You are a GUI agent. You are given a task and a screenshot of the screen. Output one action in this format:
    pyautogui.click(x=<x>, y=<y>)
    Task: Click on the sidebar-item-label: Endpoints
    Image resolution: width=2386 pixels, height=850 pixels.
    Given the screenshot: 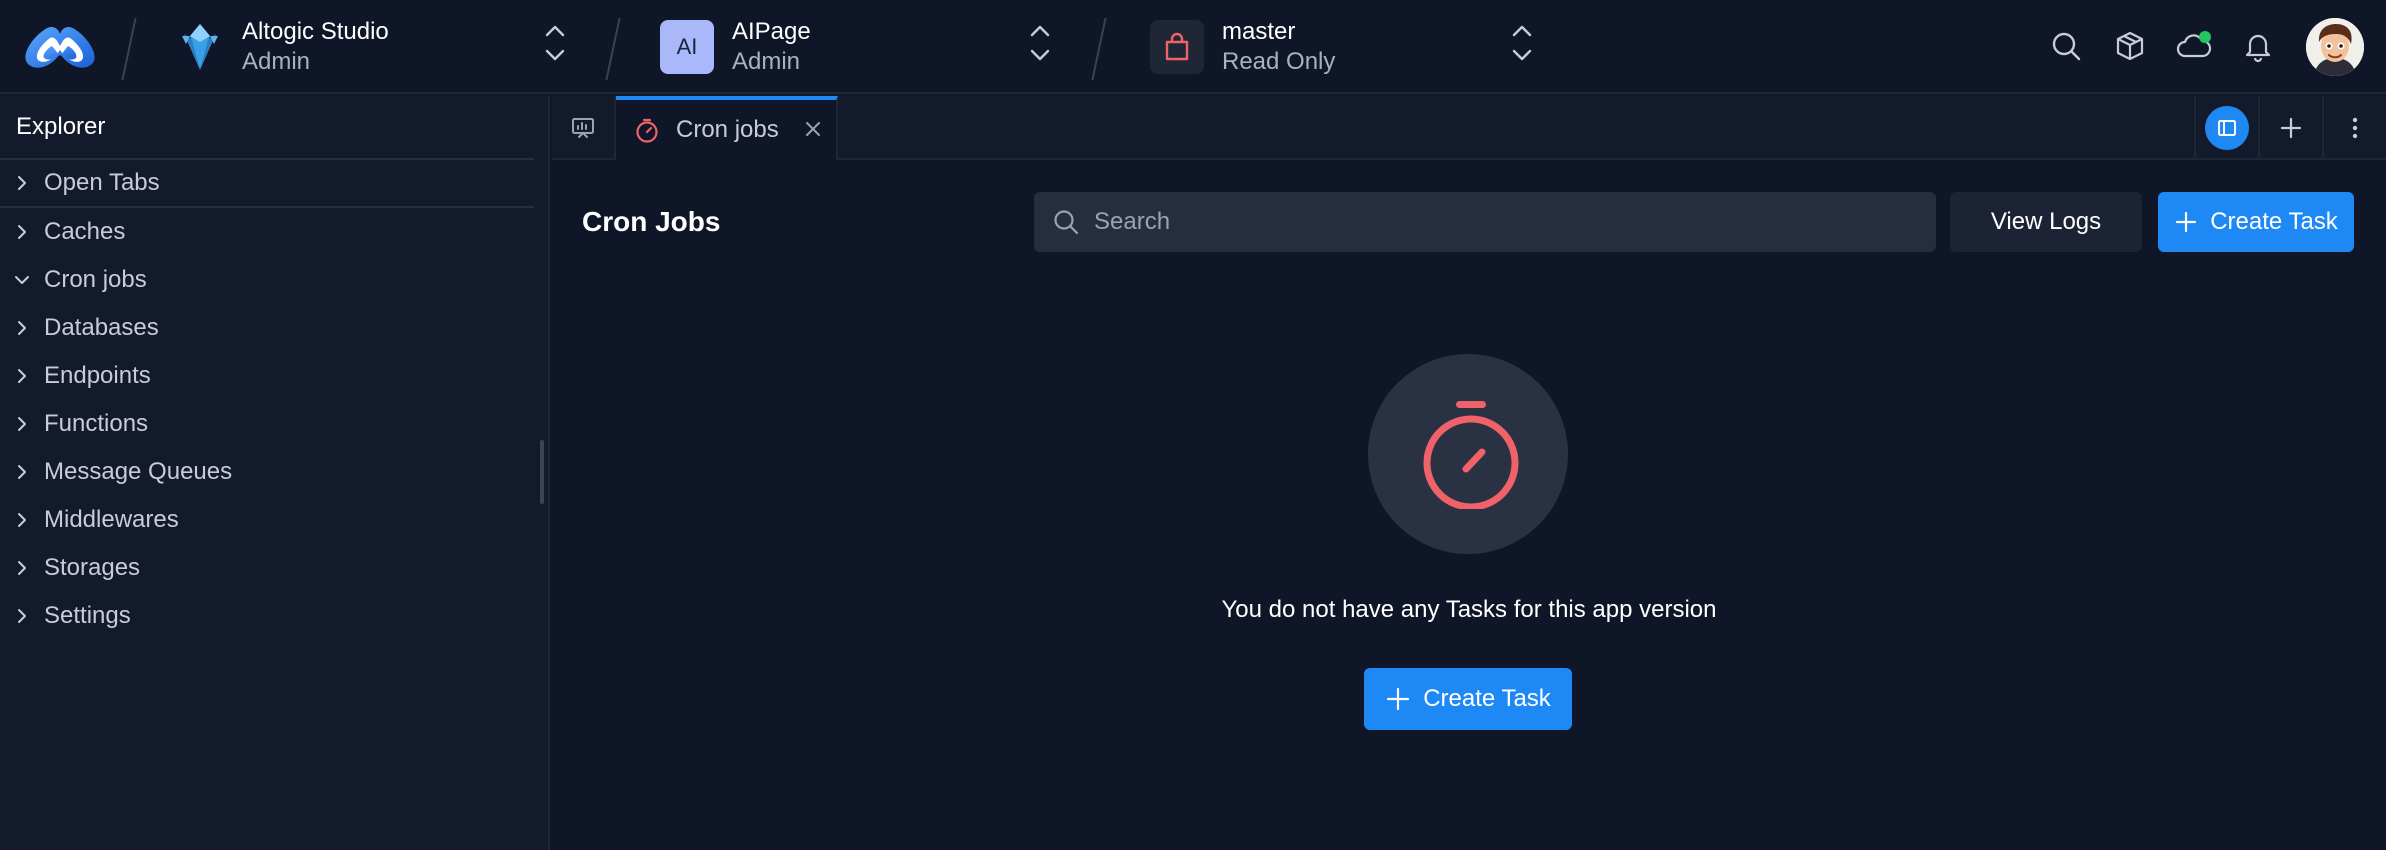 What is the action you would take?
    pyautogui.click(x=97, y=375)
    